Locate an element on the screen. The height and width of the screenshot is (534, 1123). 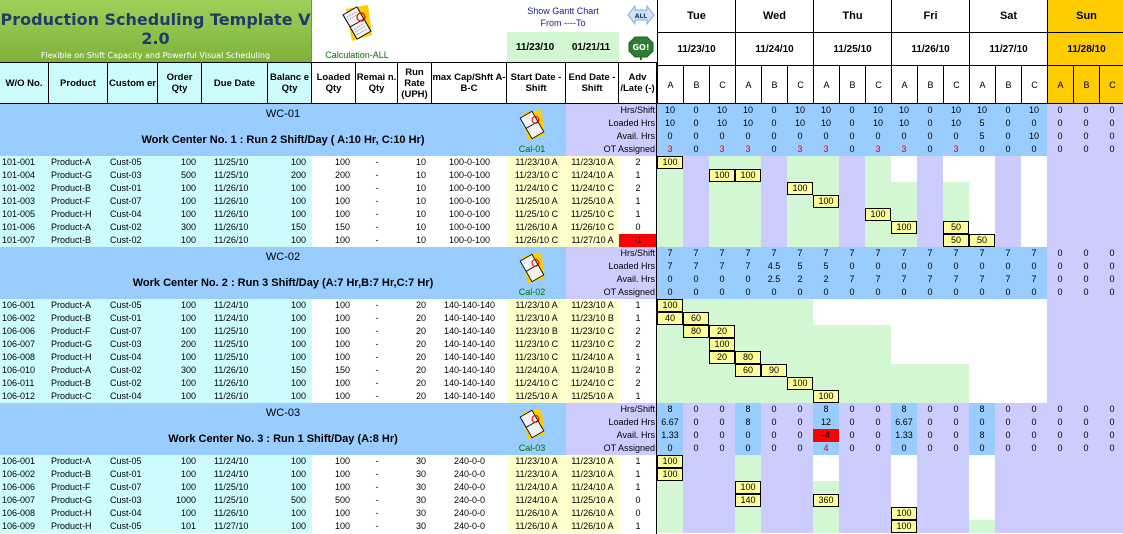
cell-adv: 1 is located at coordinates (638, 357).